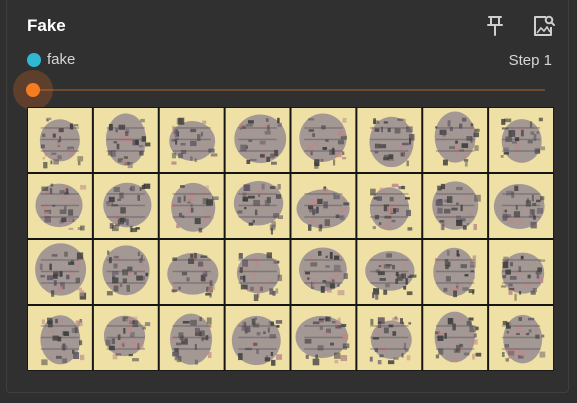 This screenshot has height=403, width=577. Describe the element at coordinates (46, 25) in the screenshot. I see `card-title: Fake` at that location.